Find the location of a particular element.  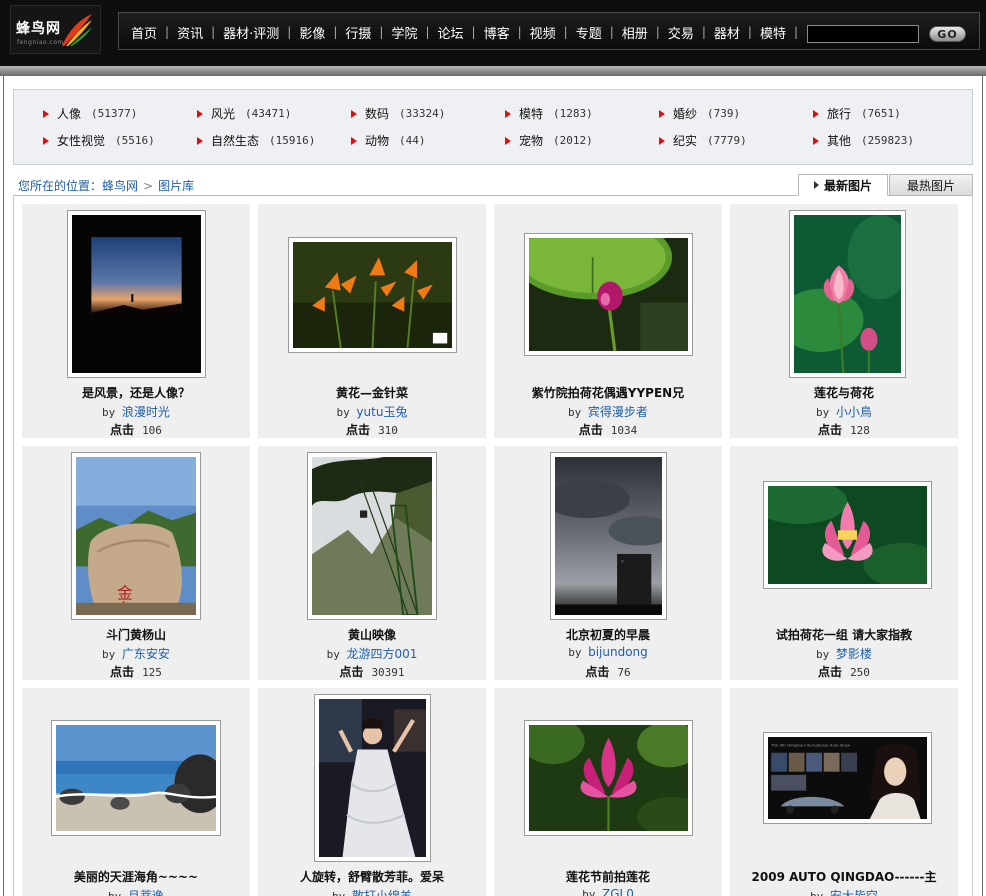

photo-thumbnail-auto-show-banner: The 9th Qingdao International Auto Show is located at coordinates (847, 778).